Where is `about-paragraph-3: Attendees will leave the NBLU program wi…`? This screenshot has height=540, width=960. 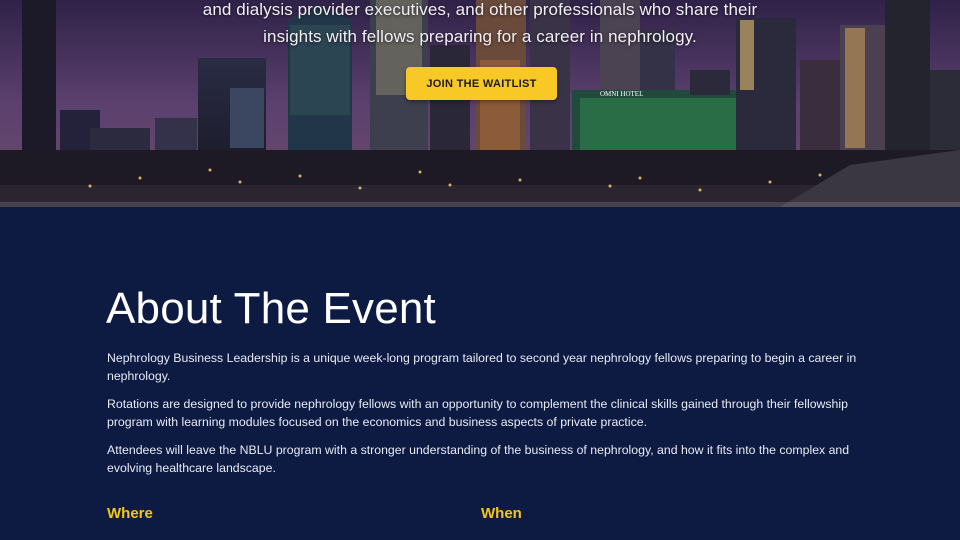
about-paragraph-3: Attendees will leave the NBLU program wi… is located at coordinates (478, 459).